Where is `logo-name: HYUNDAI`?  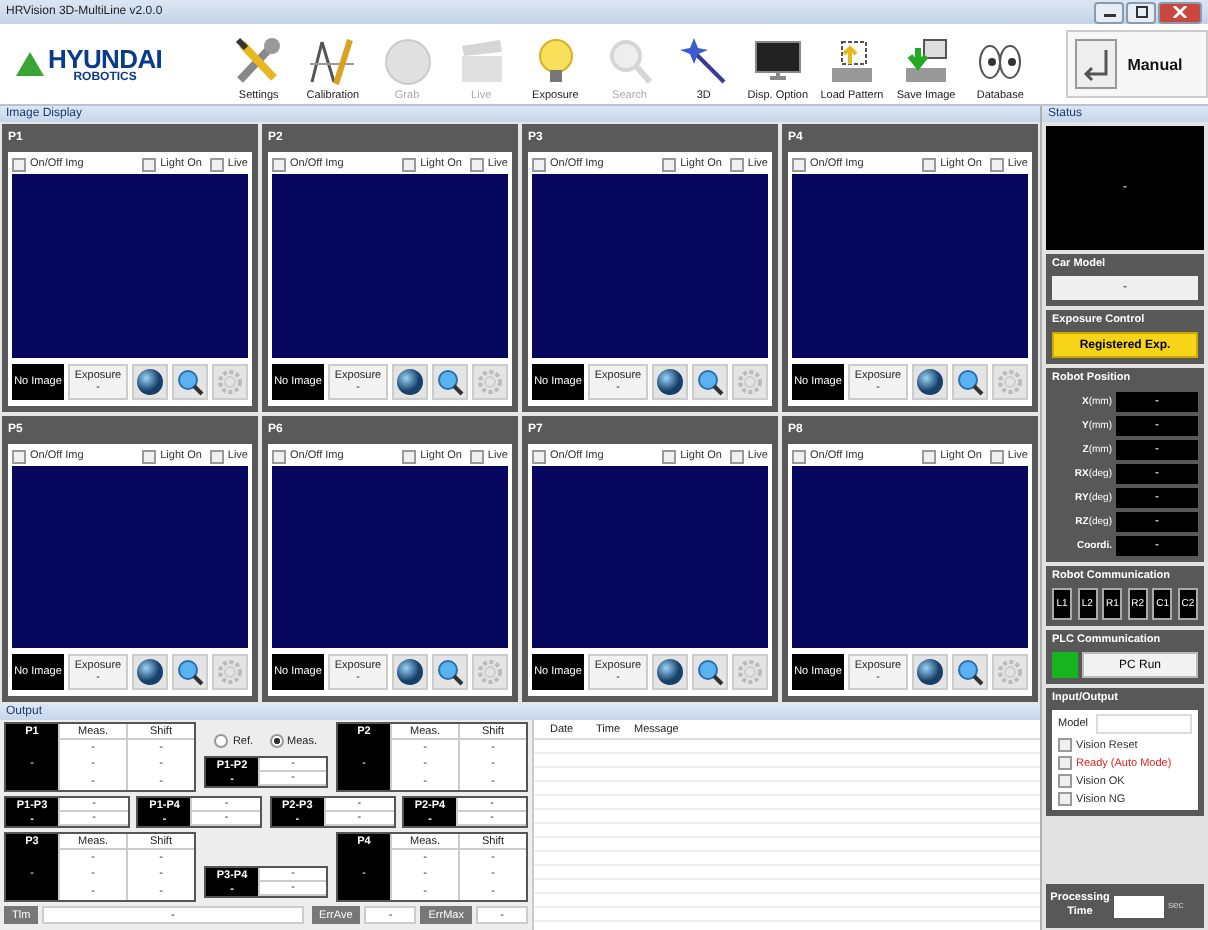
logo-name: HYUNDAI is located at coordinates (105, 58).